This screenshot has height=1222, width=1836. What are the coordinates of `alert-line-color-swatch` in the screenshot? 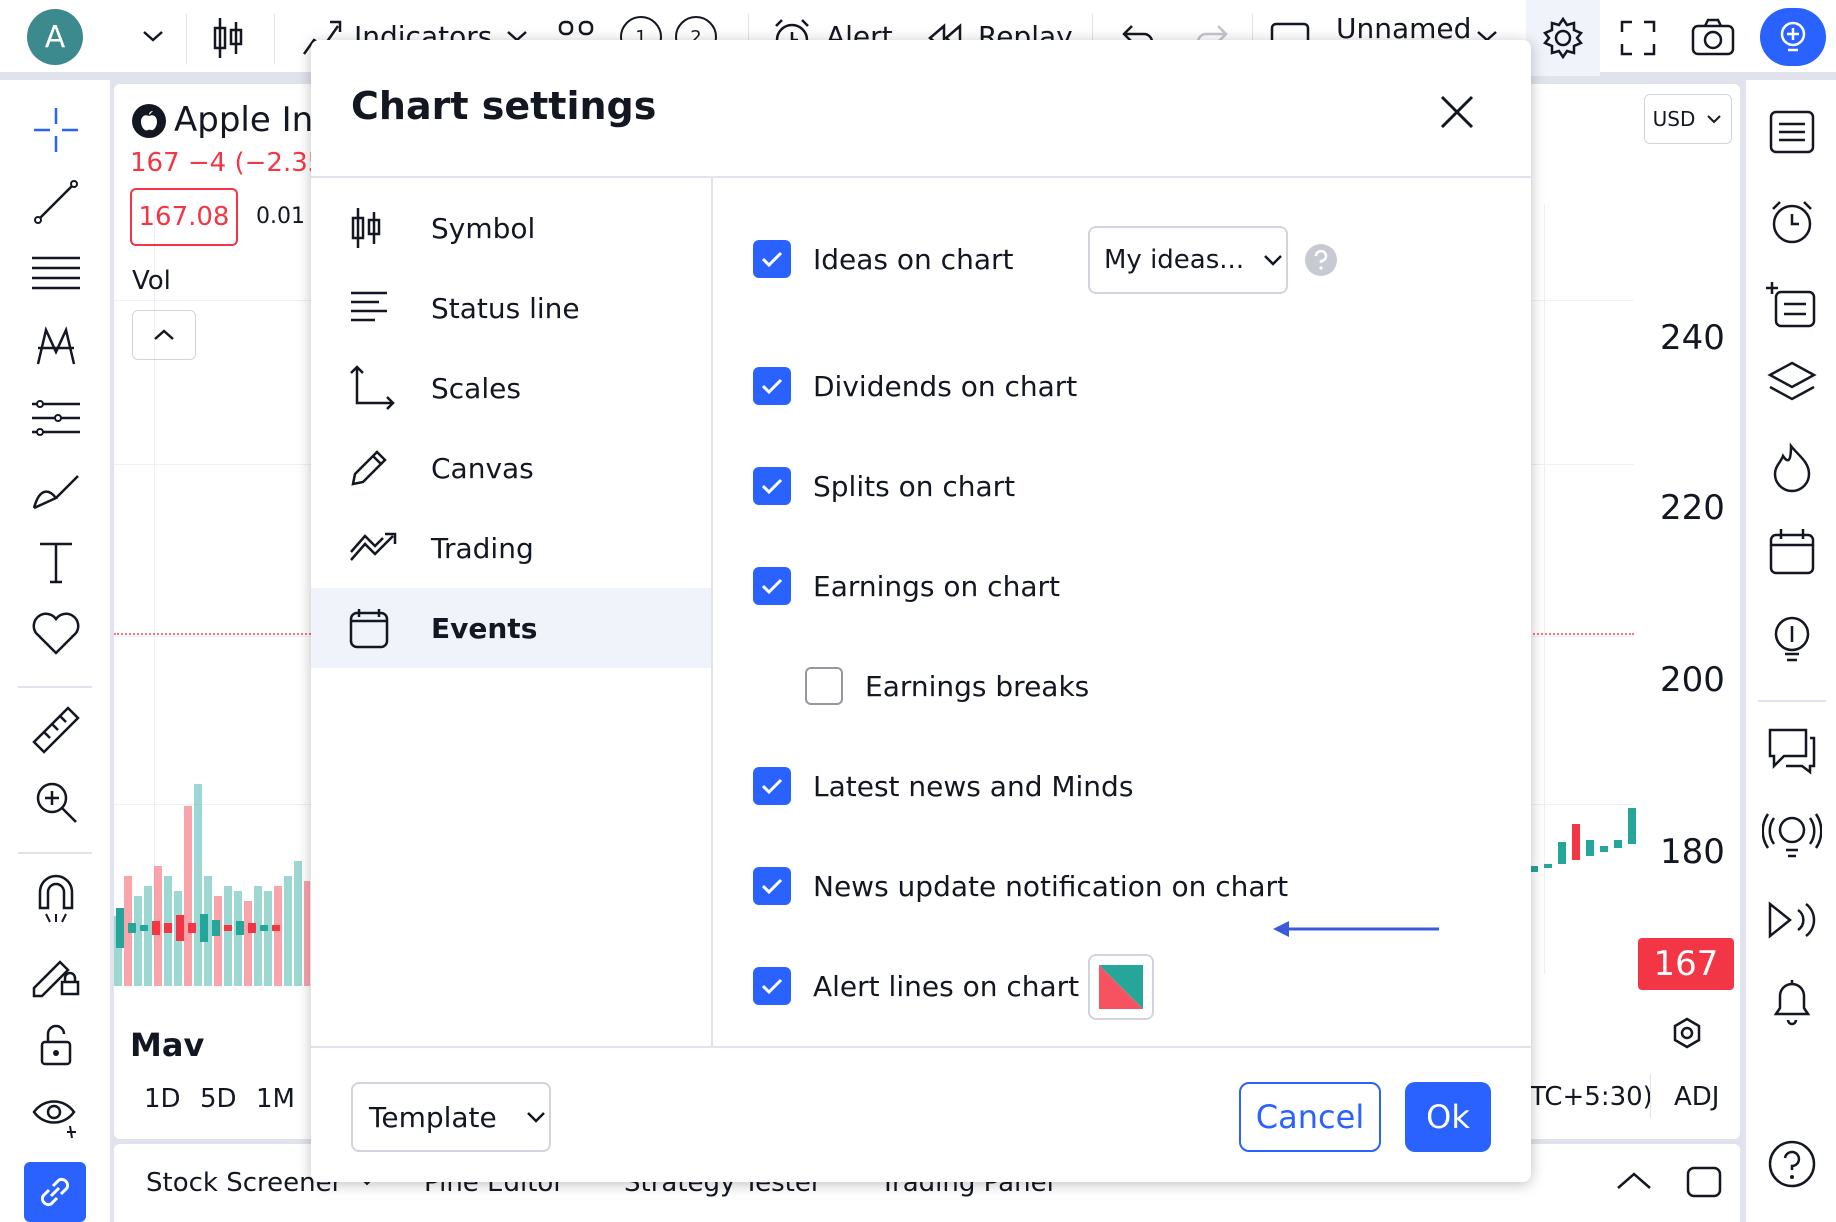 It's located at (1121, 987).